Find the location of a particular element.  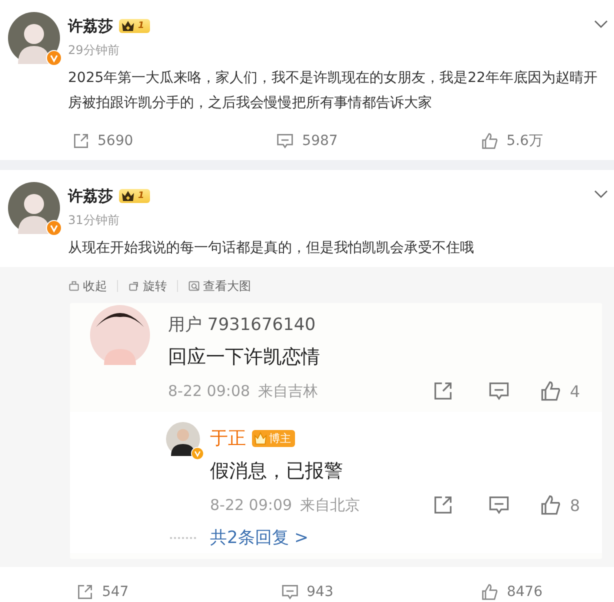

repost-button: 547 is located at coordinates (102, 592).